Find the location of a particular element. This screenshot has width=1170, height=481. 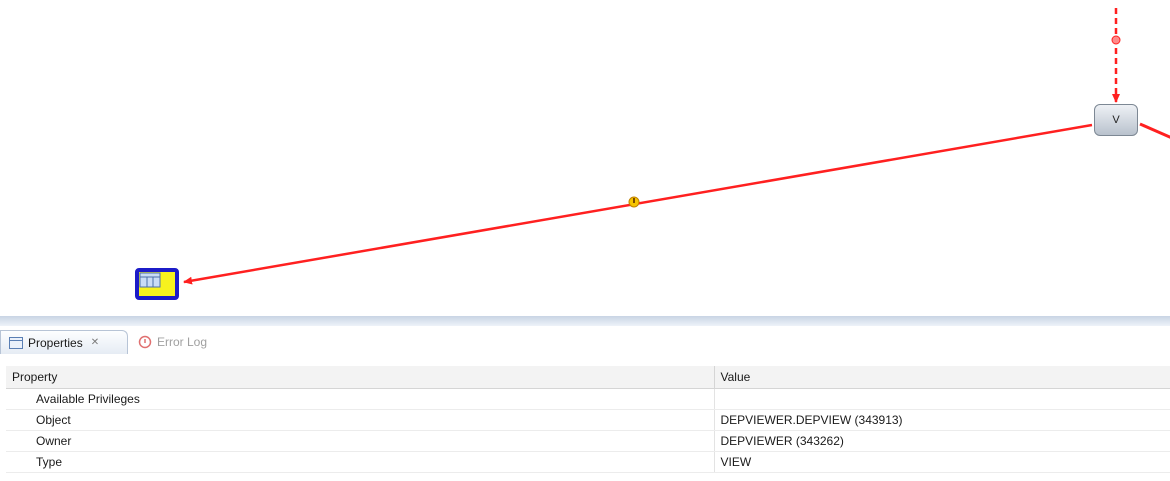

property-cell: Object is located at coordinates (360, 420).